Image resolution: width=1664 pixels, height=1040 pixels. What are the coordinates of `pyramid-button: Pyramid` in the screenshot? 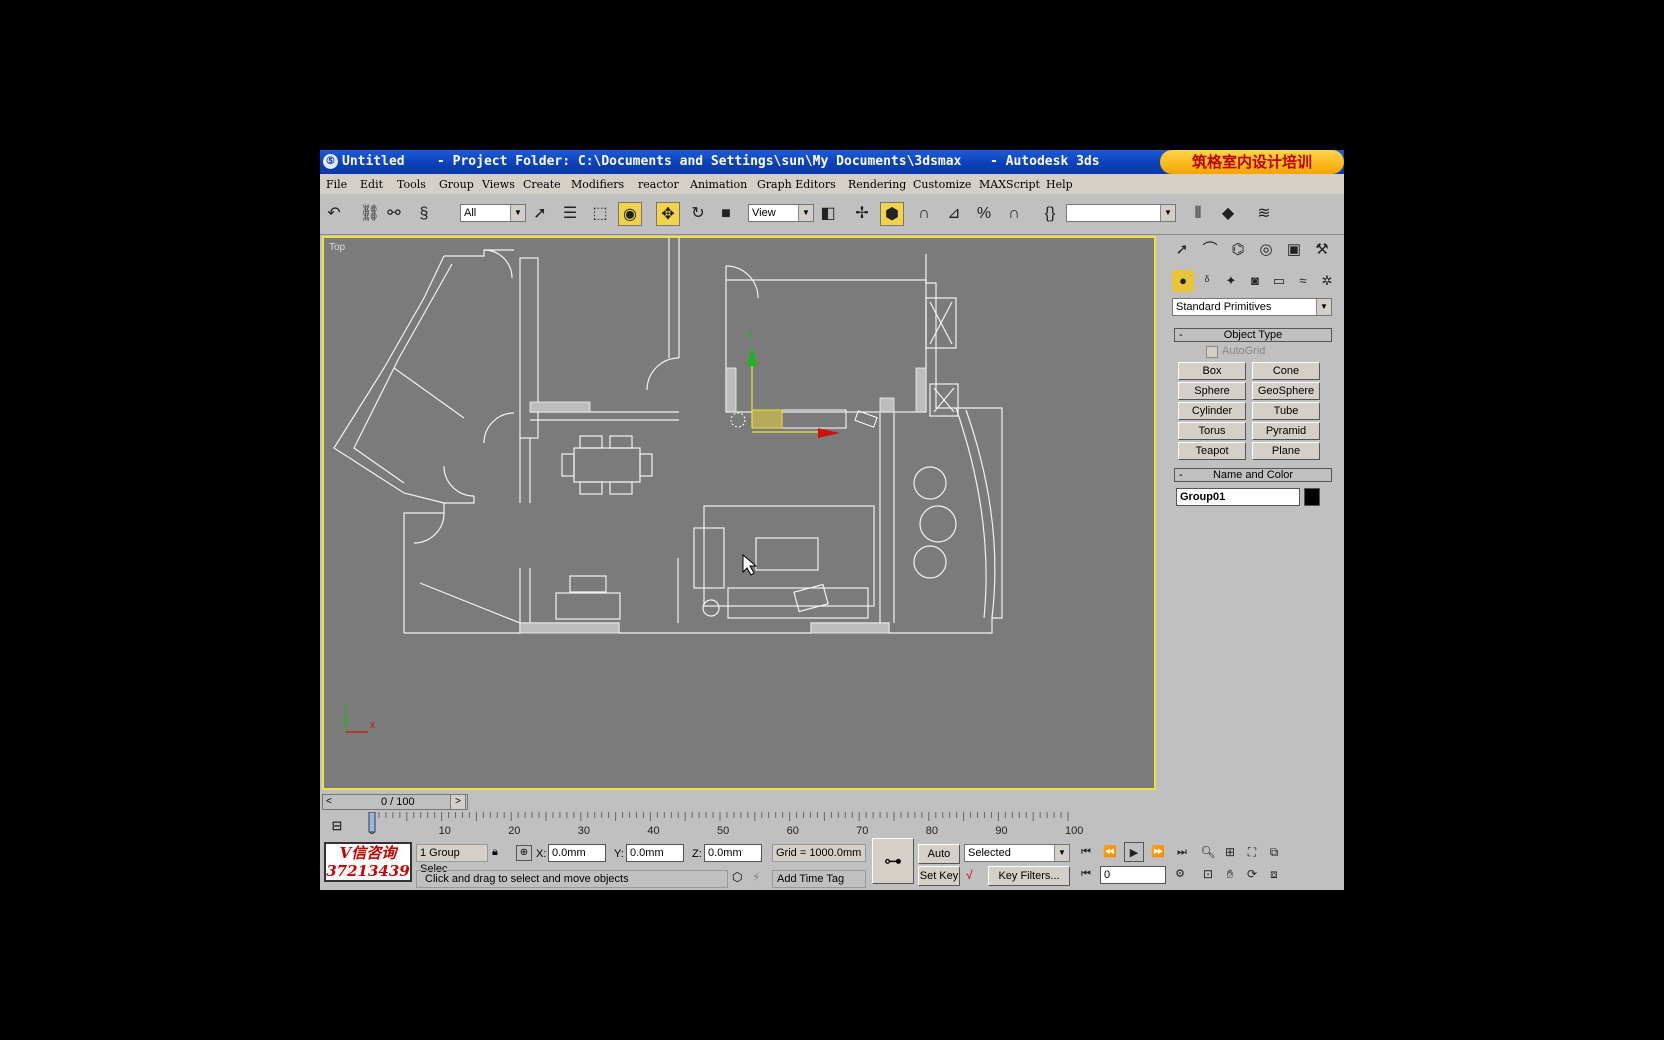 It's located at (1286, 431).